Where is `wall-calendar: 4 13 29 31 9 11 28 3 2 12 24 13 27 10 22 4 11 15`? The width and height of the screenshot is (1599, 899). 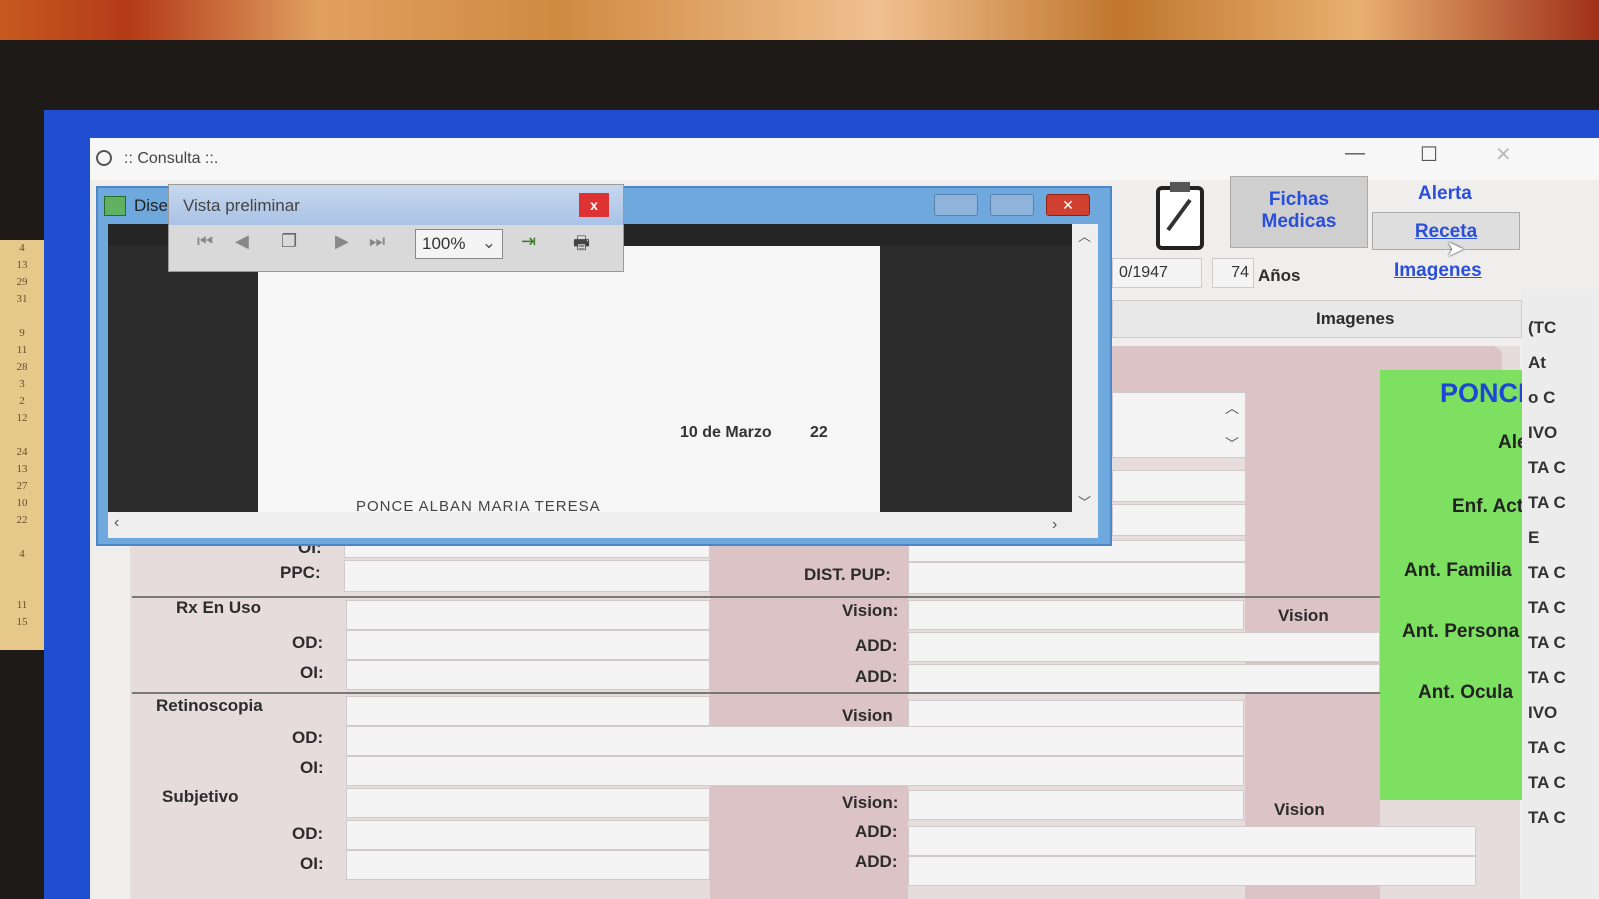 wall-calendar: 4 13 29 31 9 11 28 3 2 12 24 13 27 10 22 4 11 15 is located at coordinates (22, 445).